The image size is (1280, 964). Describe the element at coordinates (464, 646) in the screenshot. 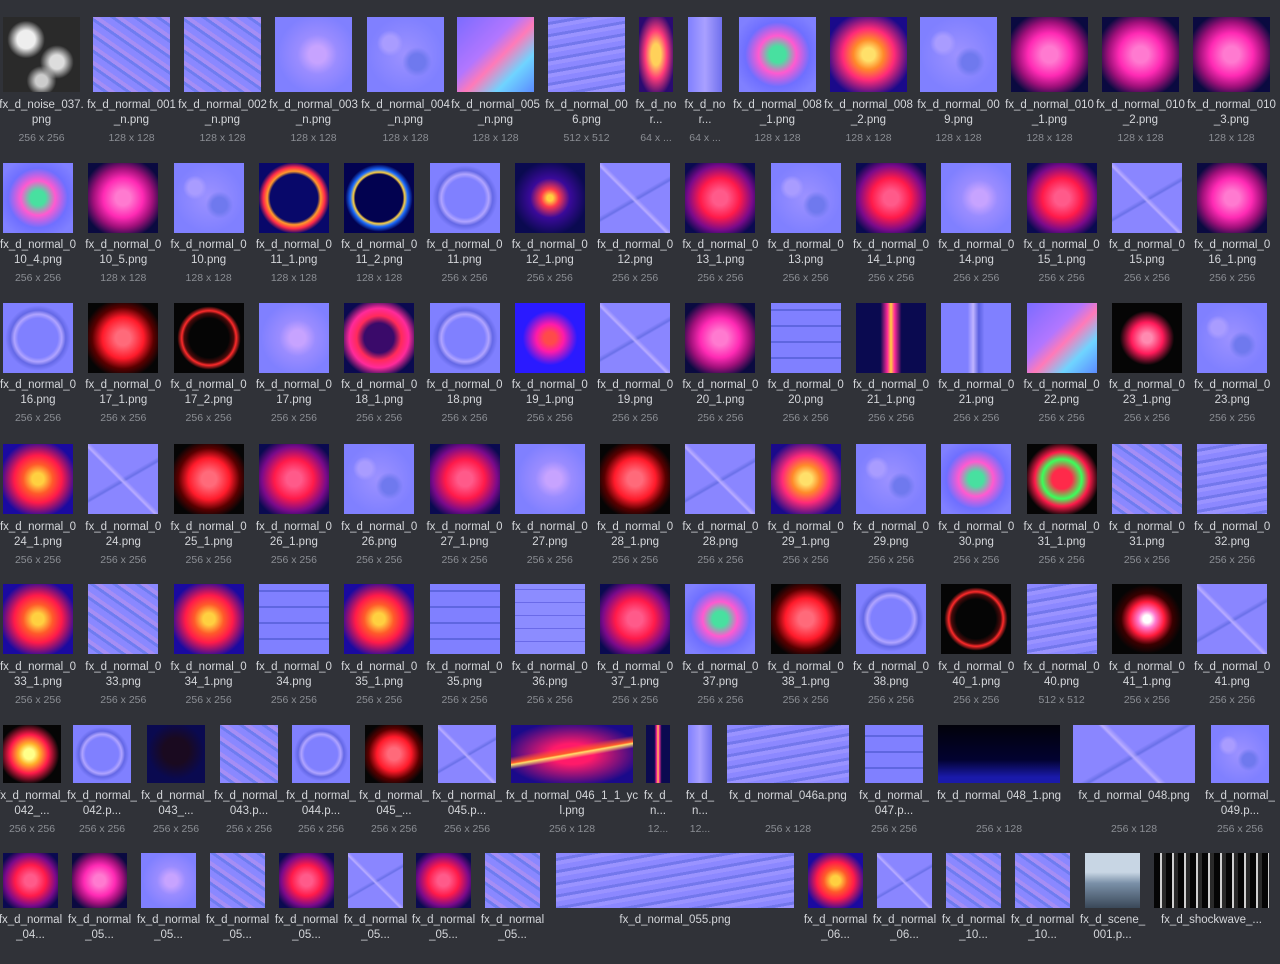

I see `asset-tile-fx-d-normal-035-png: fx_d_normal_035.png 256 x 256` at that location.